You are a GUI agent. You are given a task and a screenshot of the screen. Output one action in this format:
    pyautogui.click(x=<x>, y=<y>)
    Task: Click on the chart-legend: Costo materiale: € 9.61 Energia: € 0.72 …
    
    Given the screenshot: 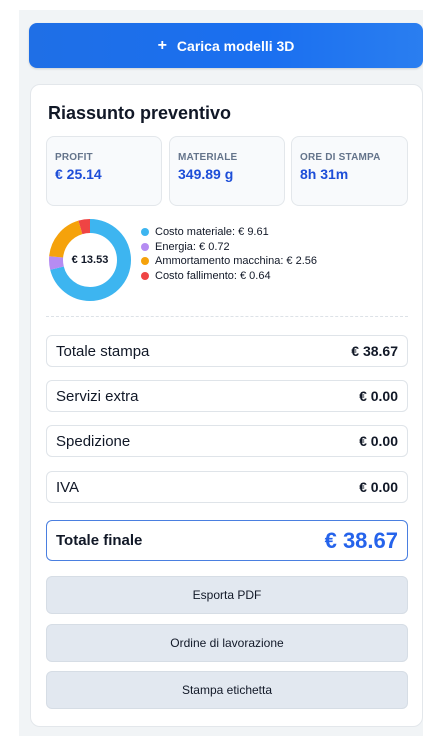 What is the action you would take?
    pyautogui.click(x=229, y=254)
    